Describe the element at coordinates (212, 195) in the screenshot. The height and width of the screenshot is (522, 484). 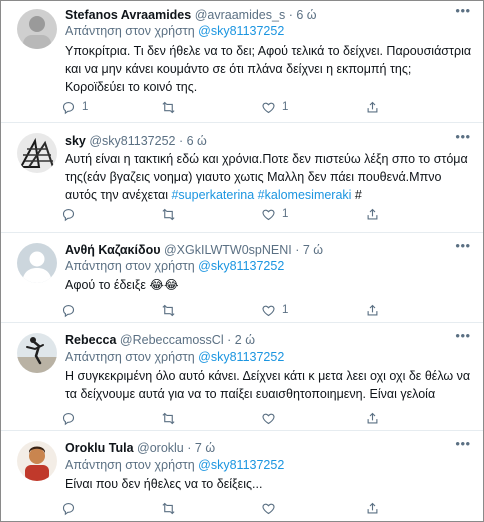
I see `hashtag-link: #superkaterina` at that location.